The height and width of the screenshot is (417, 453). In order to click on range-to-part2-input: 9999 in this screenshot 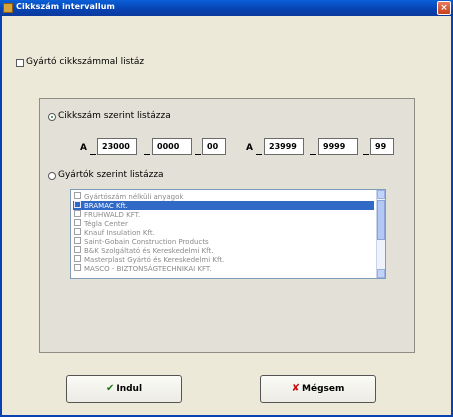, I will do `click(338, 146)`.